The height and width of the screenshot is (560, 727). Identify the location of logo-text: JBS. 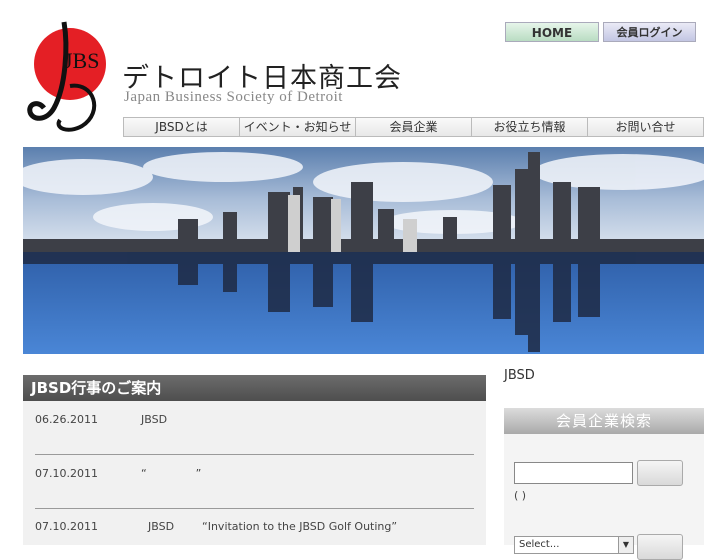
(81, 60).